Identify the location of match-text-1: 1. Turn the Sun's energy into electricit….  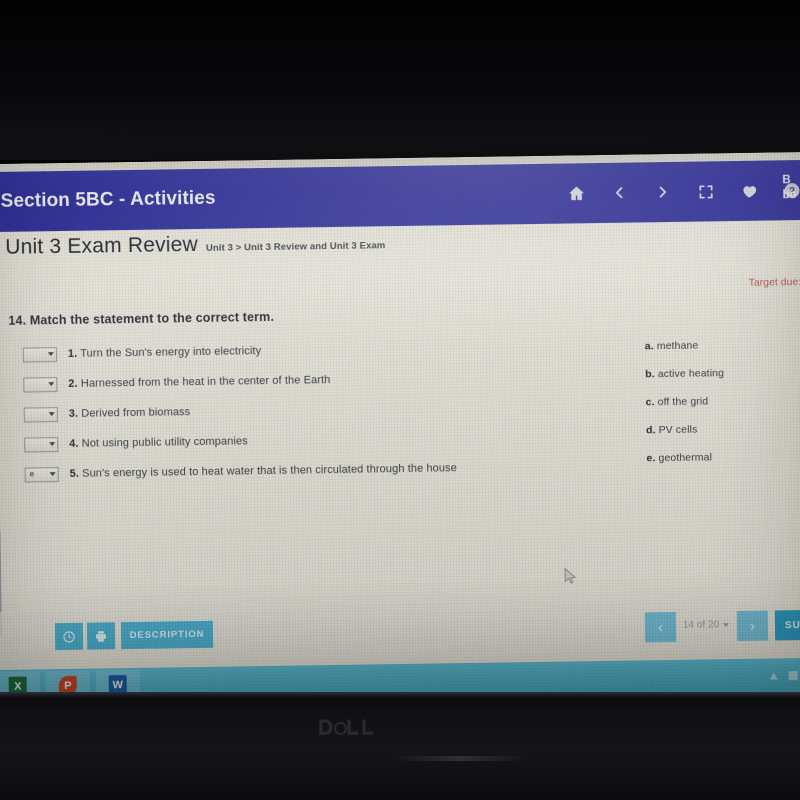
(164, 352).